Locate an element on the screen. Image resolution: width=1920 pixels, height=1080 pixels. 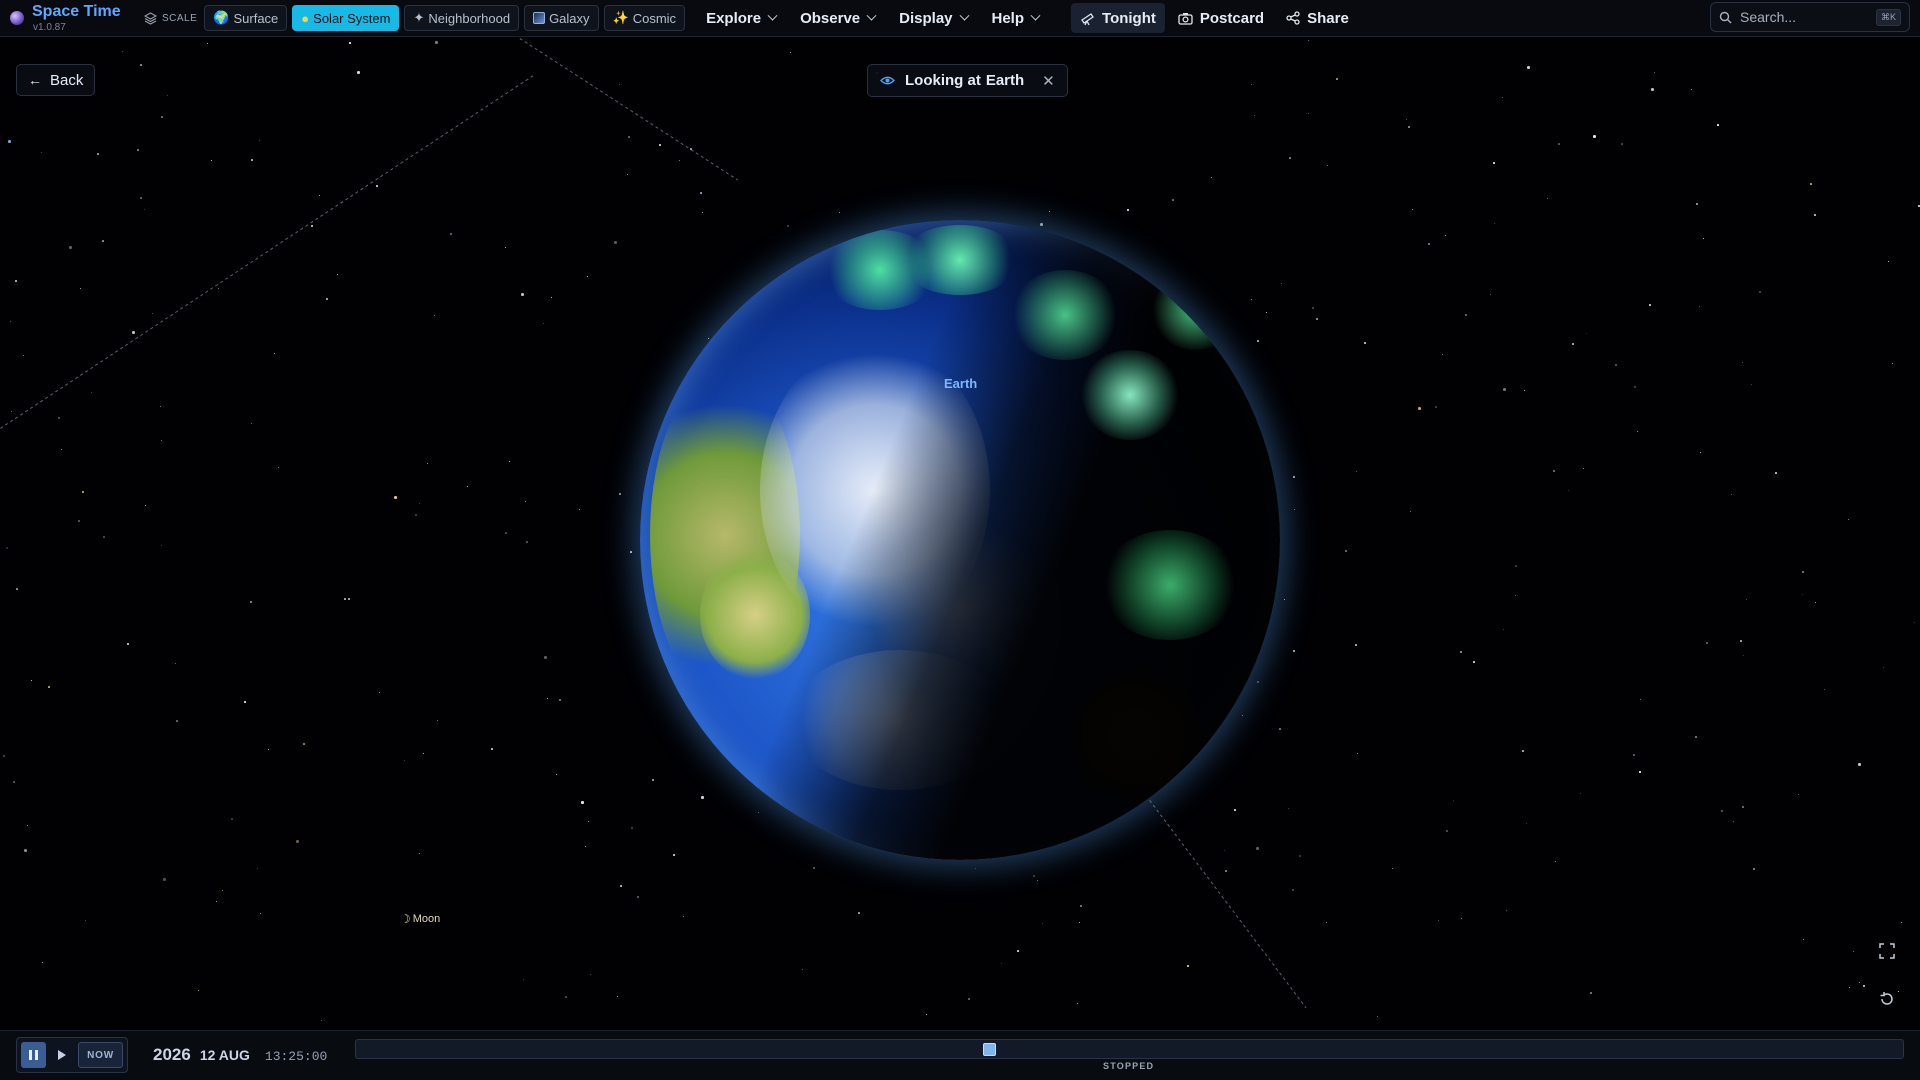
moon-marker: ☽ Moon is located at coordinates (420, 919).